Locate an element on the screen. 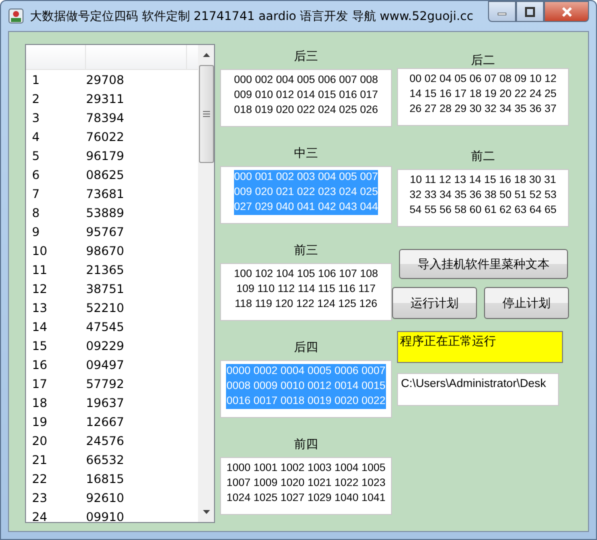  index-cell-text: 4 is located at coordinates (36, 137).